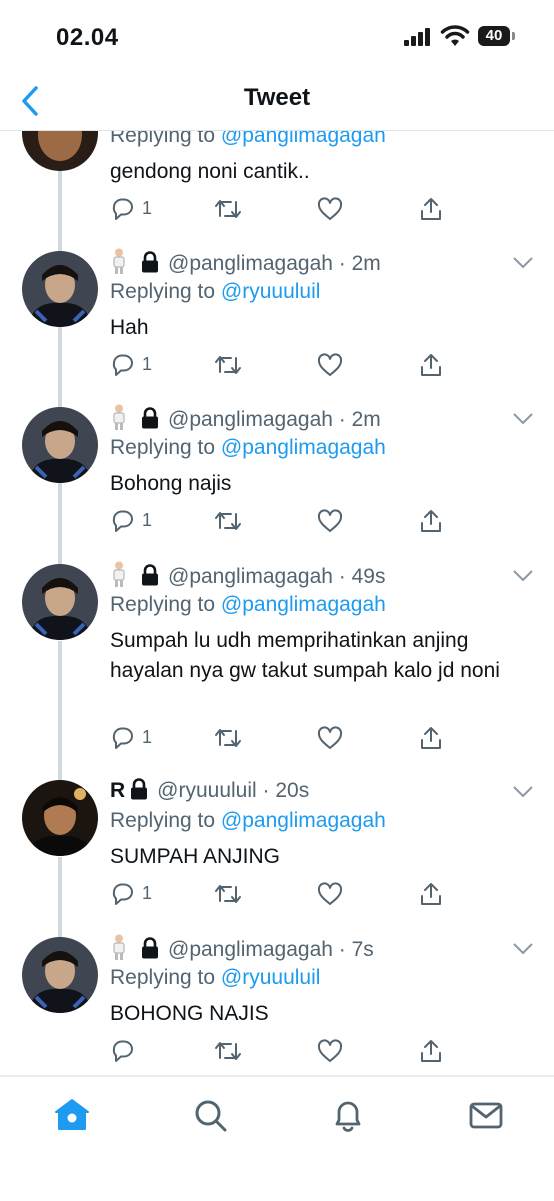 The width and height of the screenshot is (554, 1201). I want to click on wifi-icon, so click(455, 35).